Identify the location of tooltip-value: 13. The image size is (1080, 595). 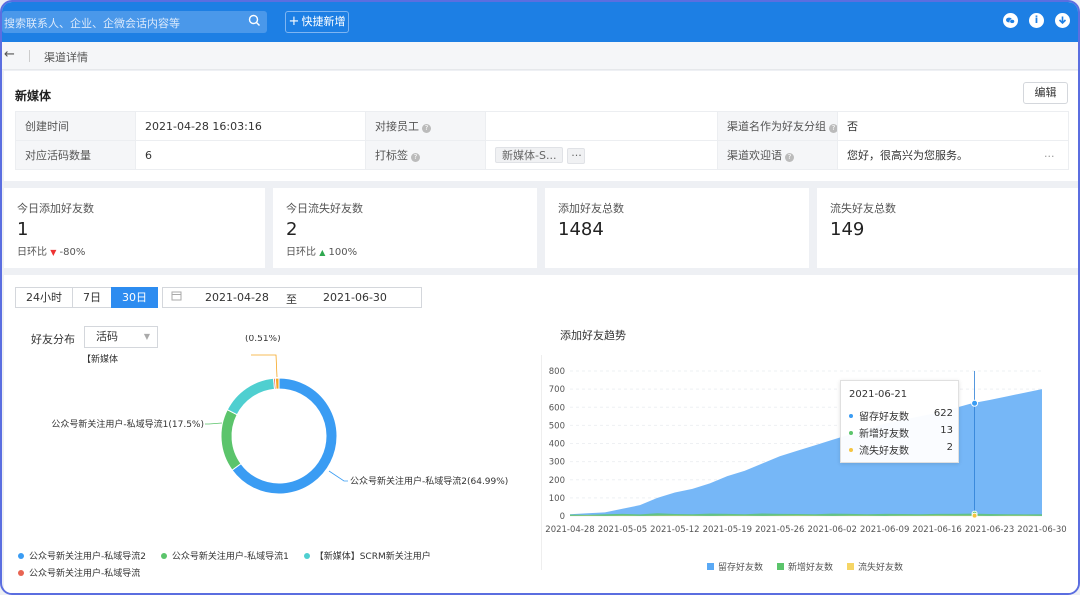
(946, 430).